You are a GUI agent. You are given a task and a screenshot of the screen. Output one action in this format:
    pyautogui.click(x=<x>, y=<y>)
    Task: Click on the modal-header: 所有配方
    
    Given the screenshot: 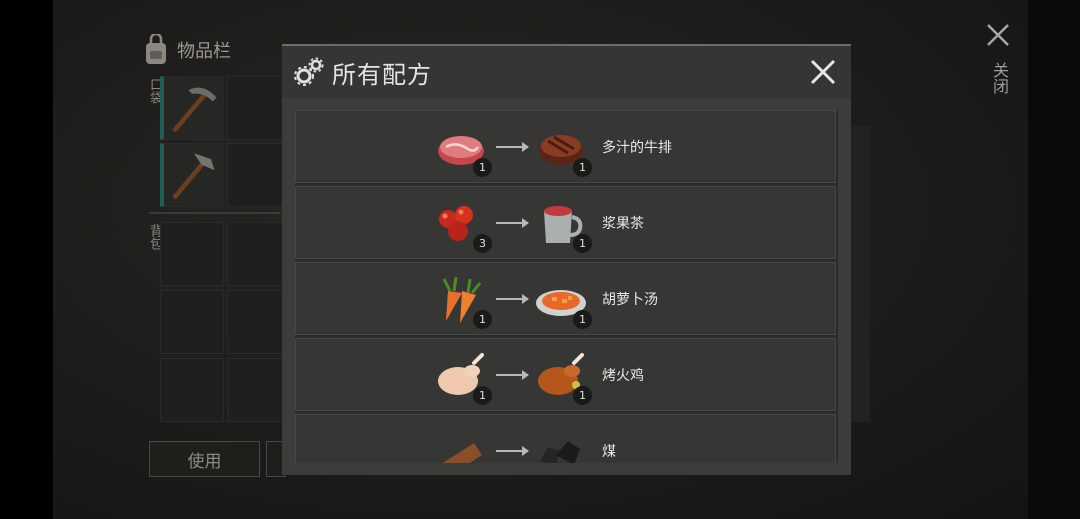 What is the action you would take?
    pyautogui.click(x=566, y=72)
    